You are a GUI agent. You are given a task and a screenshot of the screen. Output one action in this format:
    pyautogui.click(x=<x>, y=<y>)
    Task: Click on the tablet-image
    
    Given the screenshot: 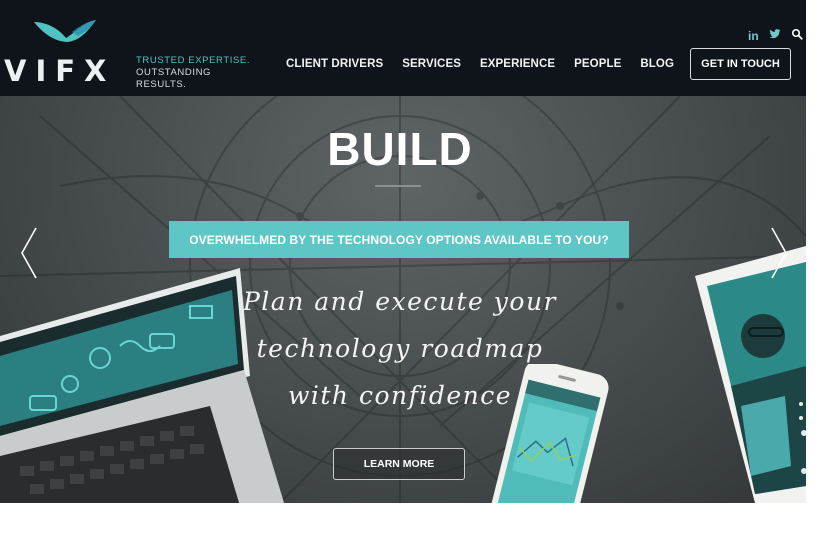 What is the action you would take?
    pyautogui.click(x=750, y=374)
    